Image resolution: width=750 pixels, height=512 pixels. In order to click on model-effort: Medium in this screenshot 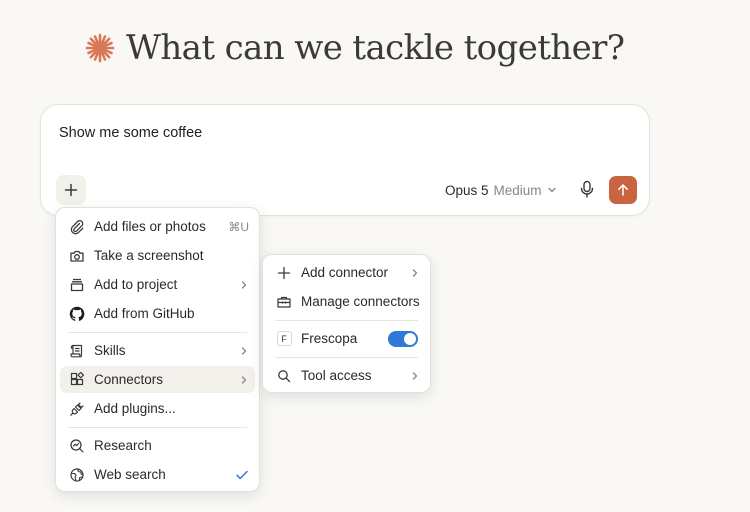, I will do `click(517, 190)`.